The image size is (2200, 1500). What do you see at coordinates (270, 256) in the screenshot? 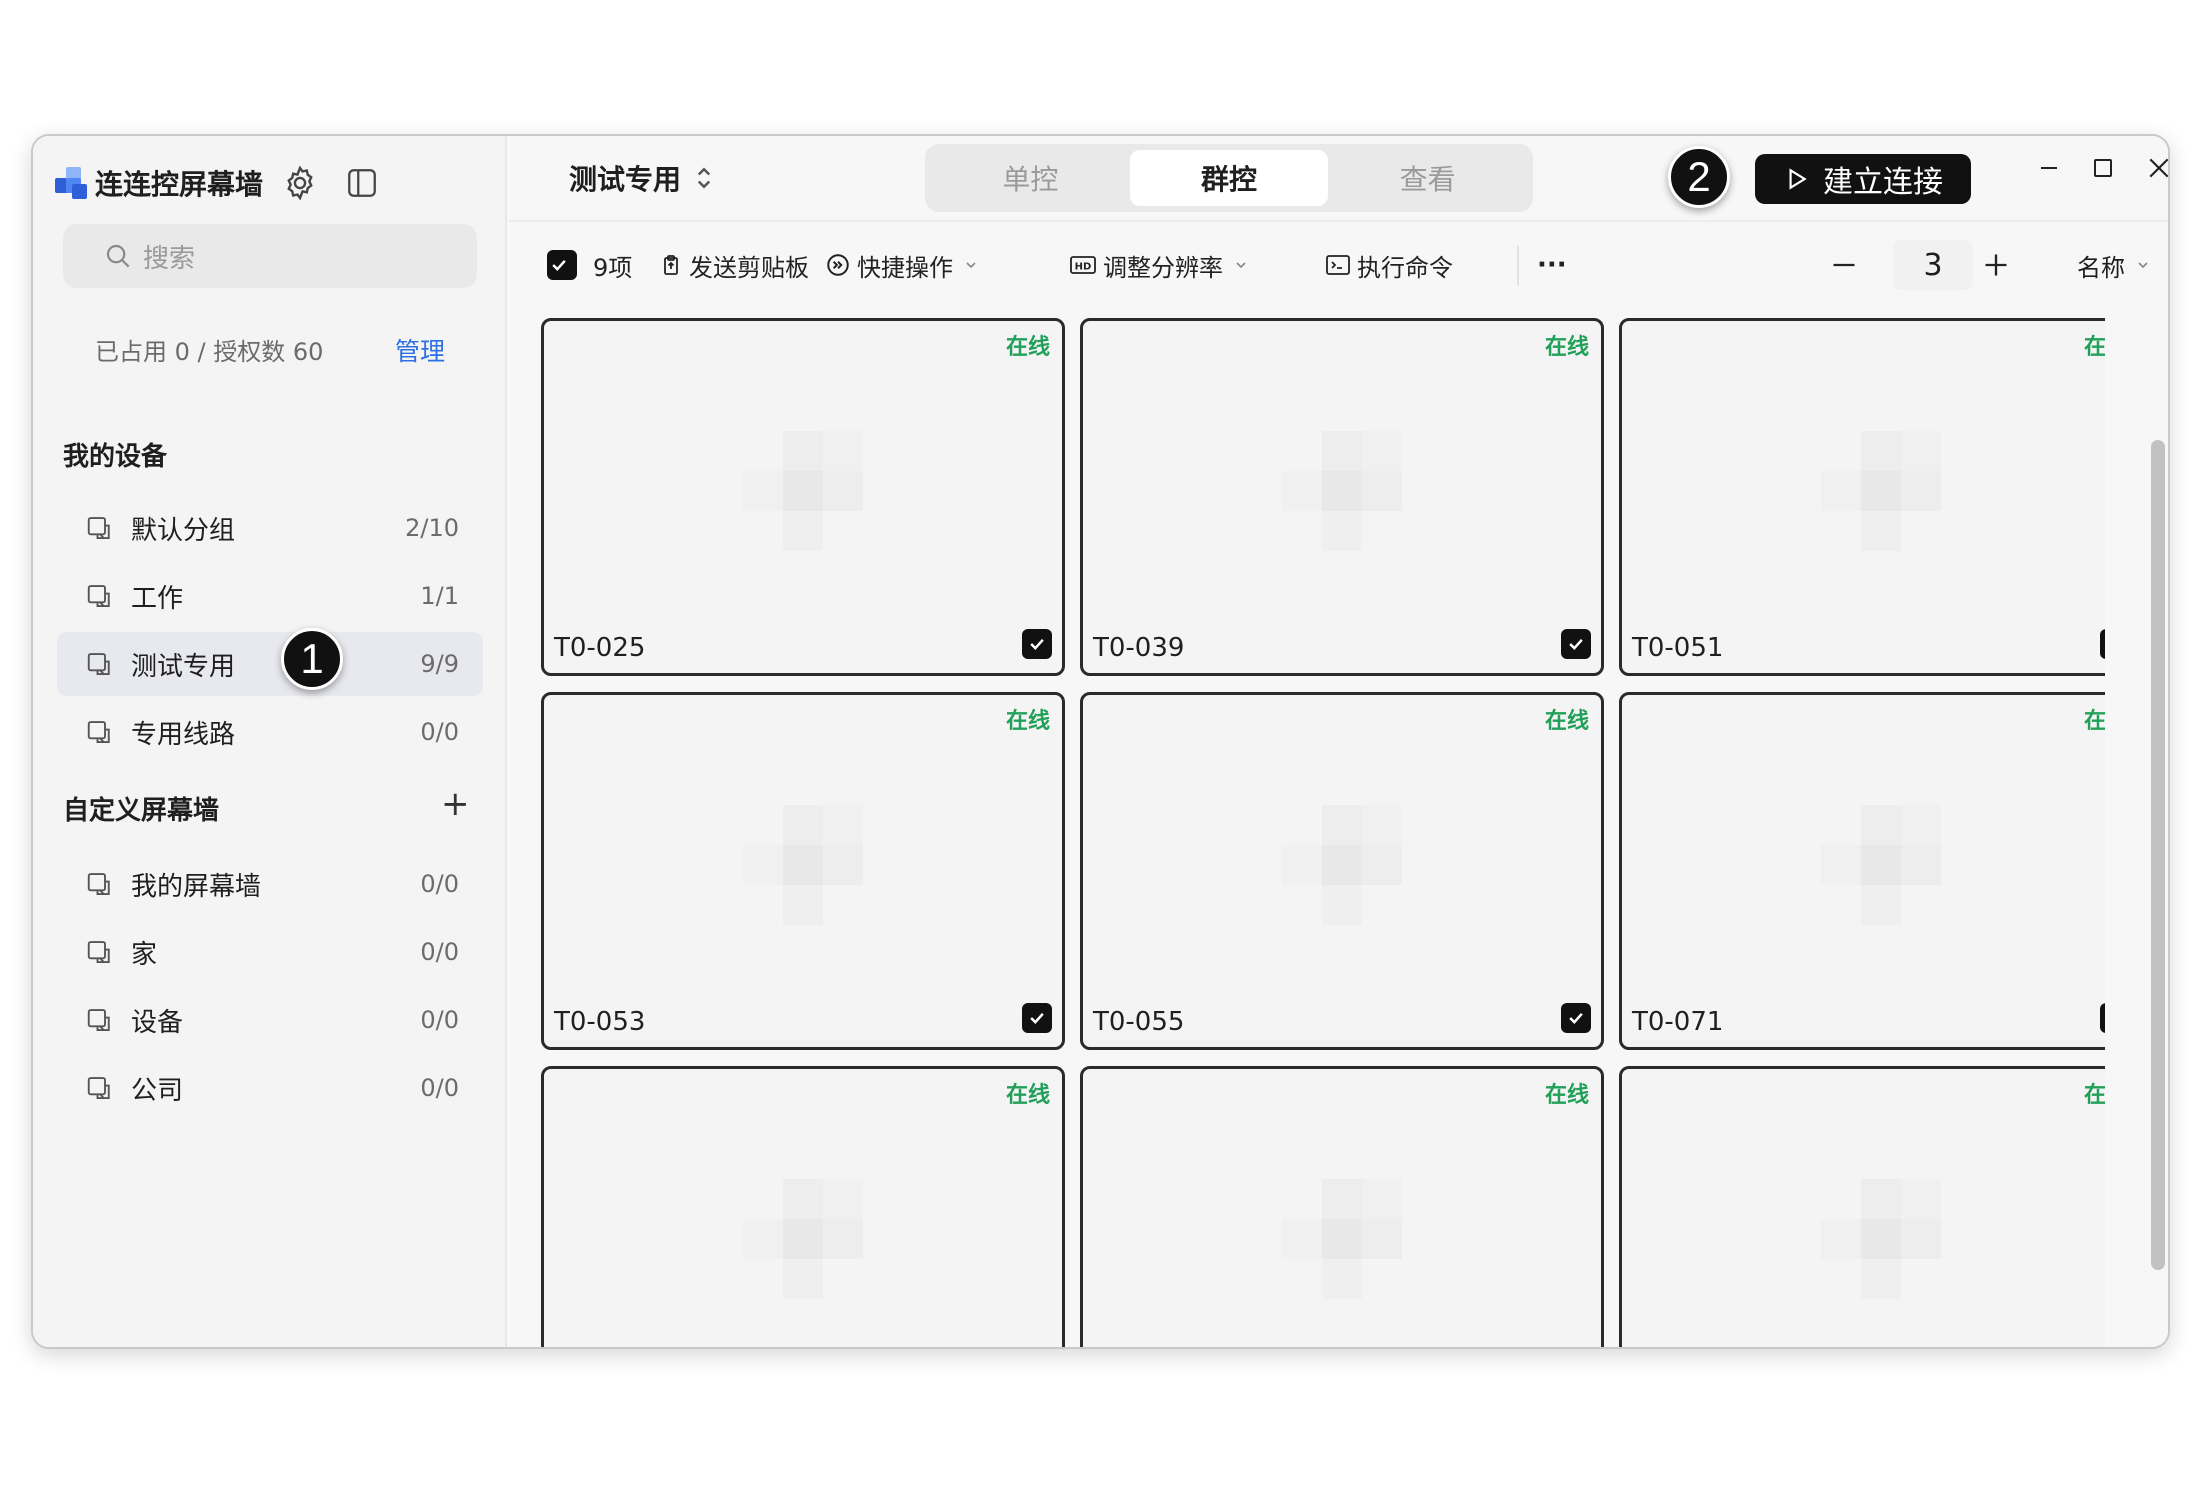
I see `search-input: 搜索` at bounding box center [270, 256].